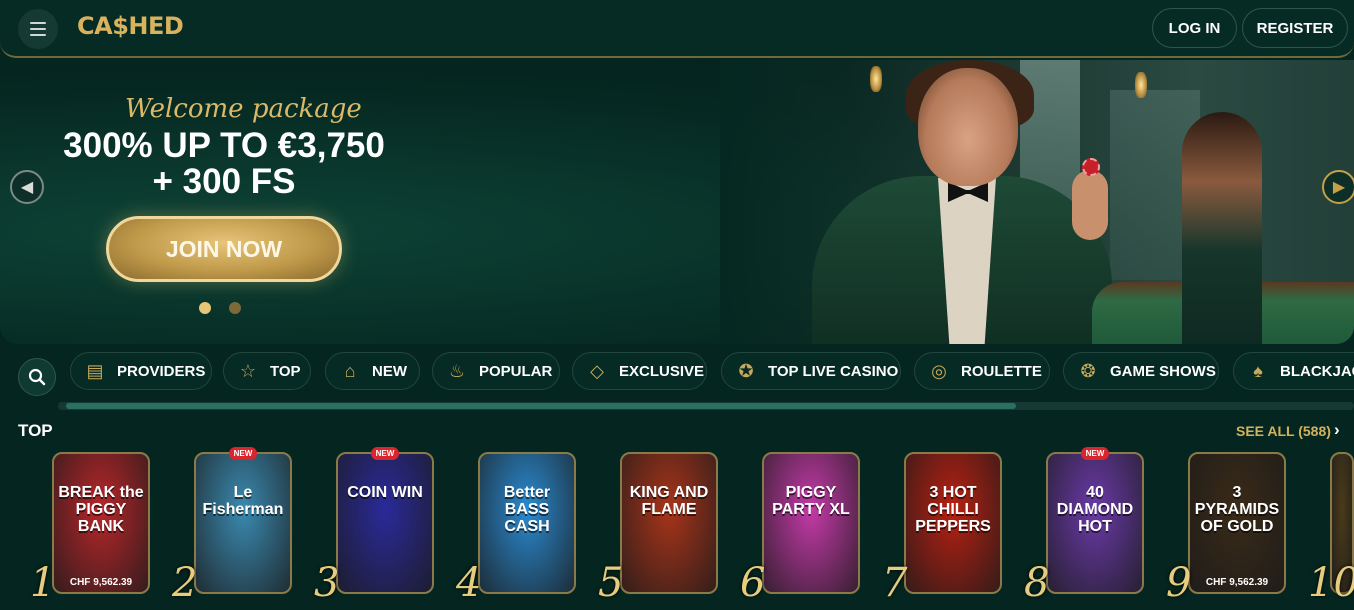  Describe the element at coordinates (43, 583) in the screenshot. I see `rank-number: 1` at that location.